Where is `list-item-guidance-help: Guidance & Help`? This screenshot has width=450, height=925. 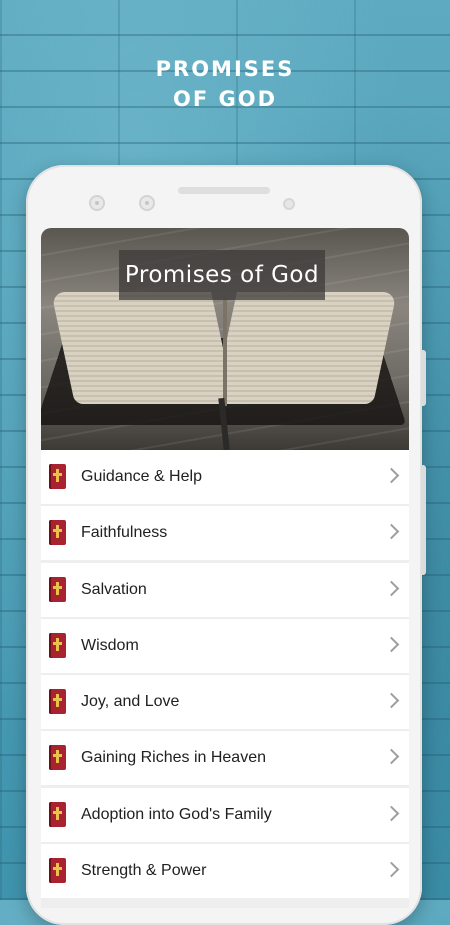 list-item-guidance-help: Guidance & Help is located at coordinates (225, 477).